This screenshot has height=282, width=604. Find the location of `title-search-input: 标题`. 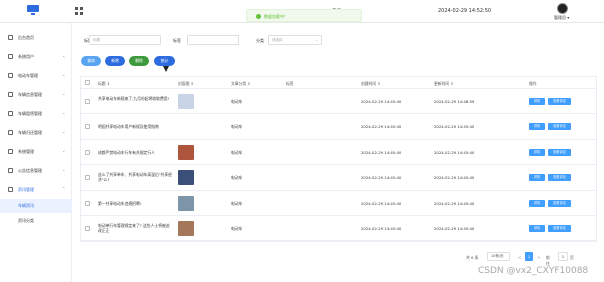

title-search-input: 标题 is located at coordinates (125, 40).